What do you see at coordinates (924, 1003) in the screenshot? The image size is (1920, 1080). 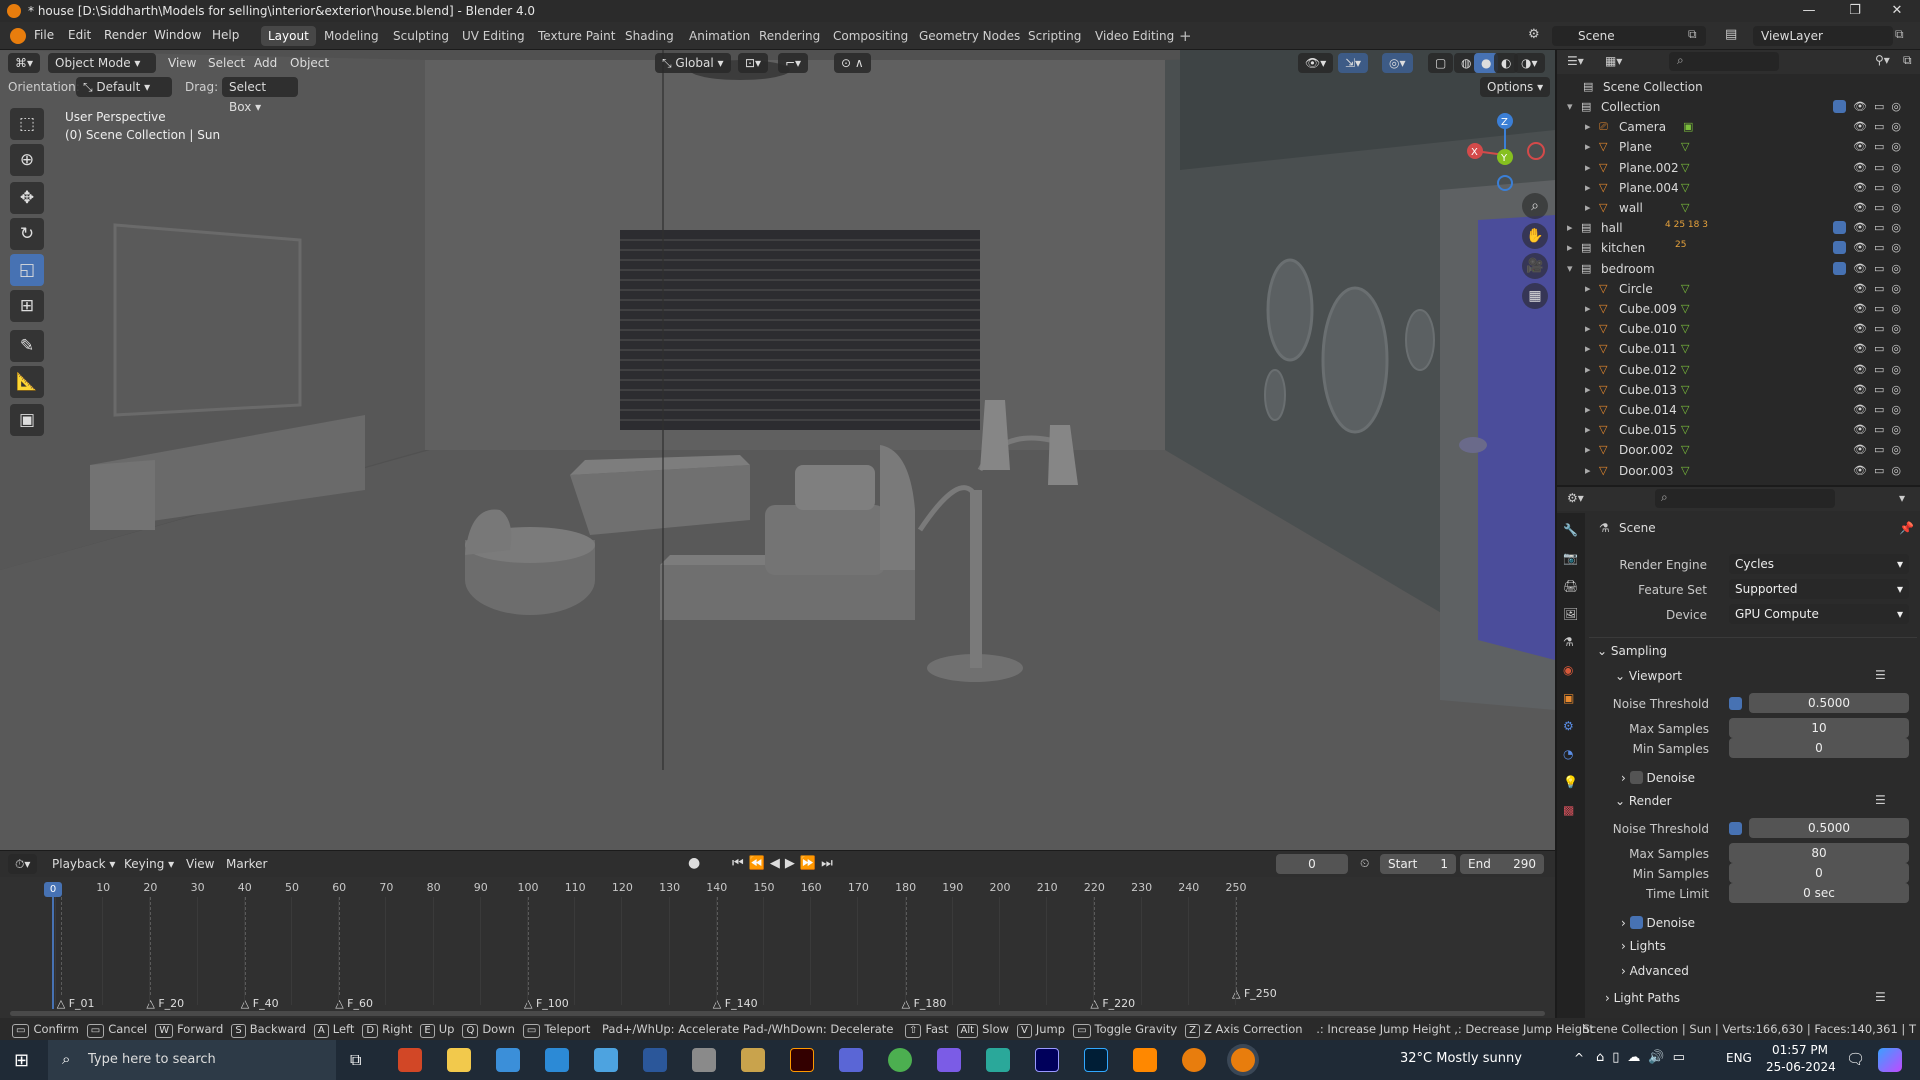 I see `timeline-marker: △ F_180` at bounding box center [924, 1003].